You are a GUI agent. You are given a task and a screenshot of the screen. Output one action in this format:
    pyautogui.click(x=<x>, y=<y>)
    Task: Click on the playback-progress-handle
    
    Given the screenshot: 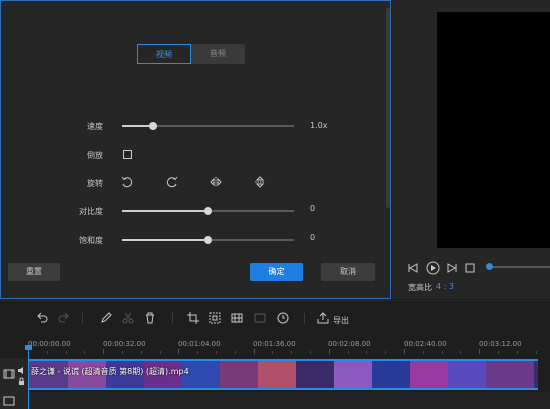 What is the action you would take?
    pyautogui.click(x=489, y=266)
    